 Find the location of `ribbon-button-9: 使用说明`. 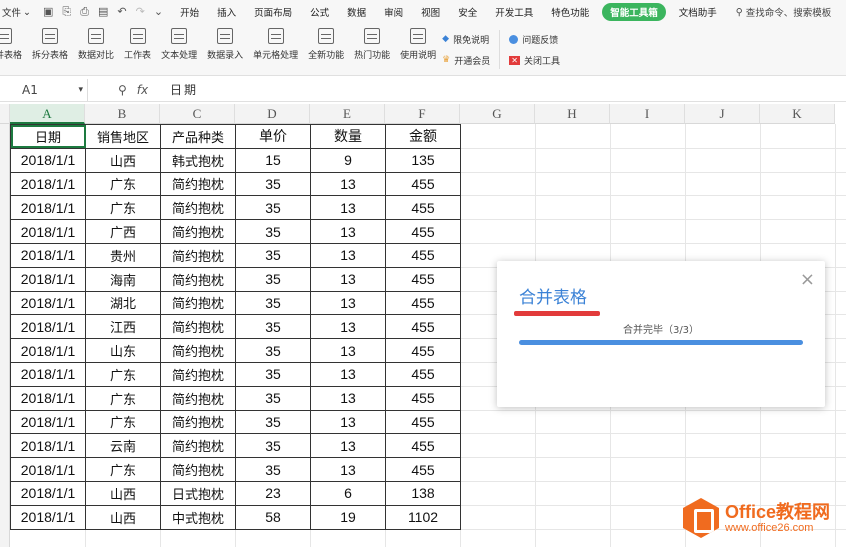

ribbon-button-9: 使用说明 is located at coordinates (418, 49).